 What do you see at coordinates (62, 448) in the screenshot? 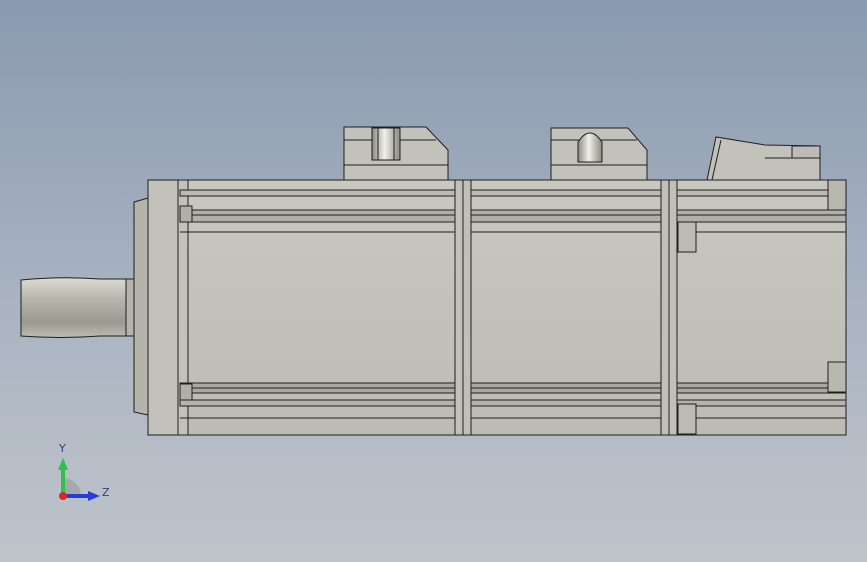
I see `y-axis-label: Y` at bounding box center [62, 448].